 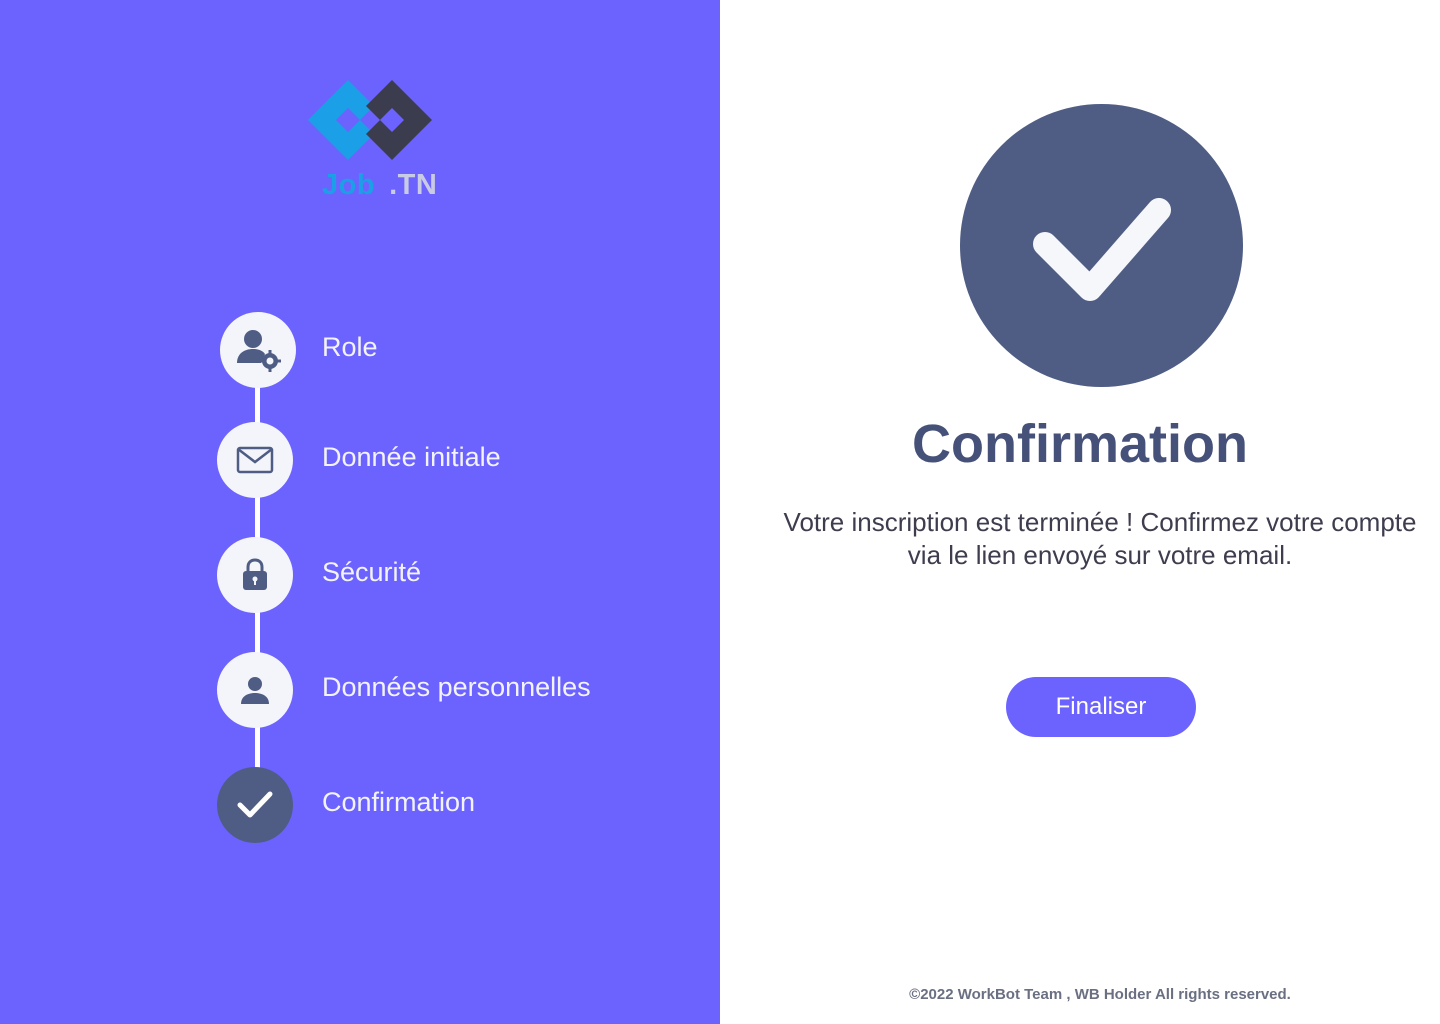 What do you see at coordinates (447, 575) in the screenshot?
I see `step-security: Sécurité` at bounding box center [447, 575].